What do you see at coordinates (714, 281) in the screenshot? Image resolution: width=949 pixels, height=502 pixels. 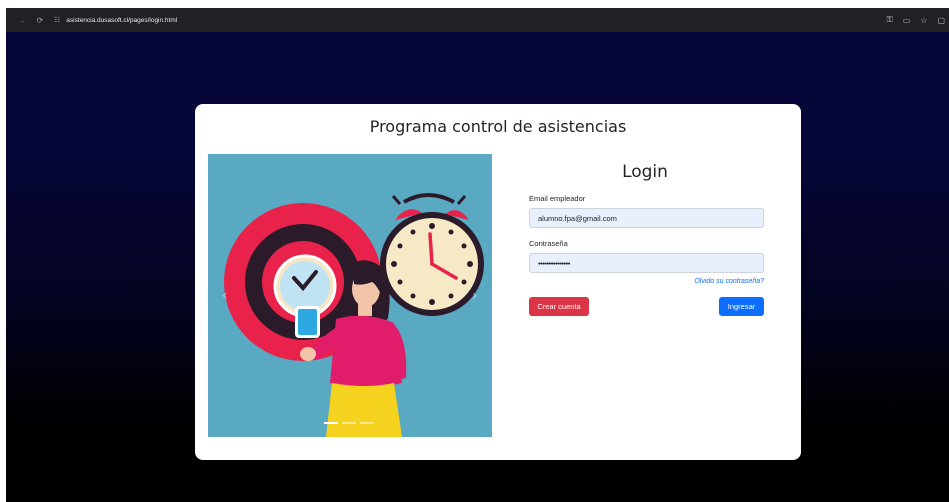 I see `forgot-password-link: Olvido su contraseña?` at bounding box center [714, 281].